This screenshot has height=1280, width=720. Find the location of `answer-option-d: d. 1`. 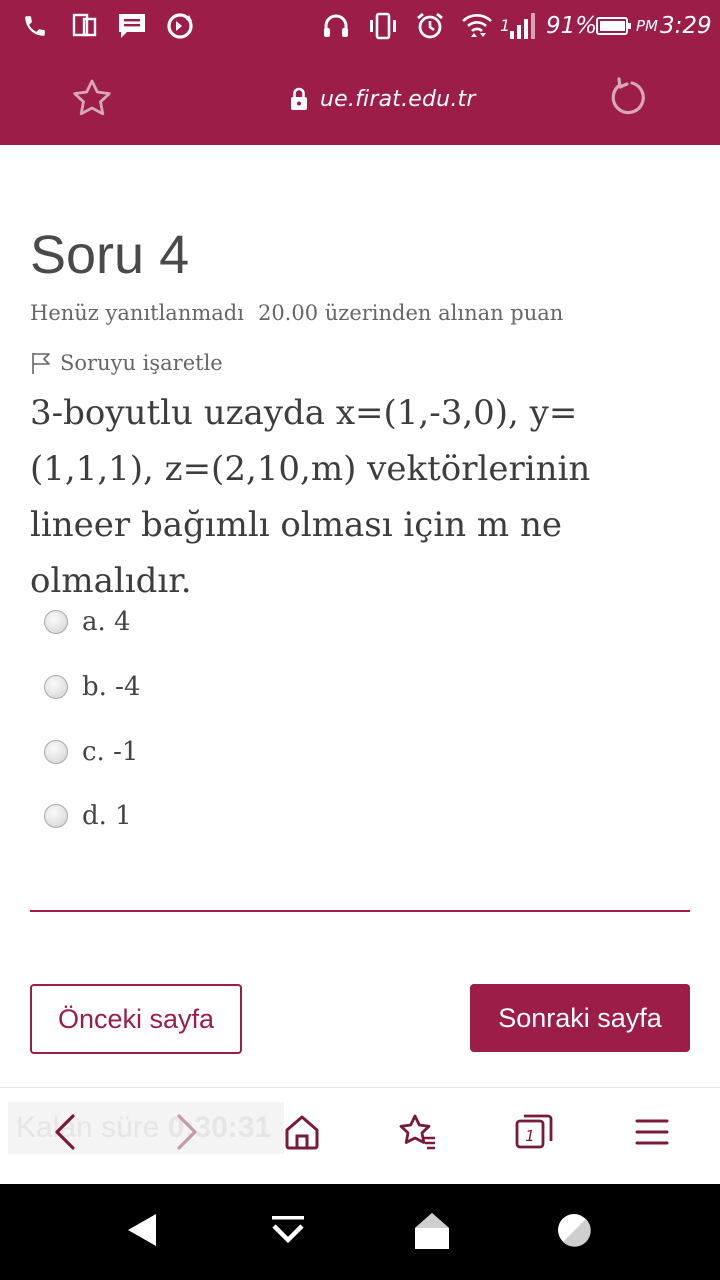

answer-option-d: d. 1 is located at coordinates (88, 816).